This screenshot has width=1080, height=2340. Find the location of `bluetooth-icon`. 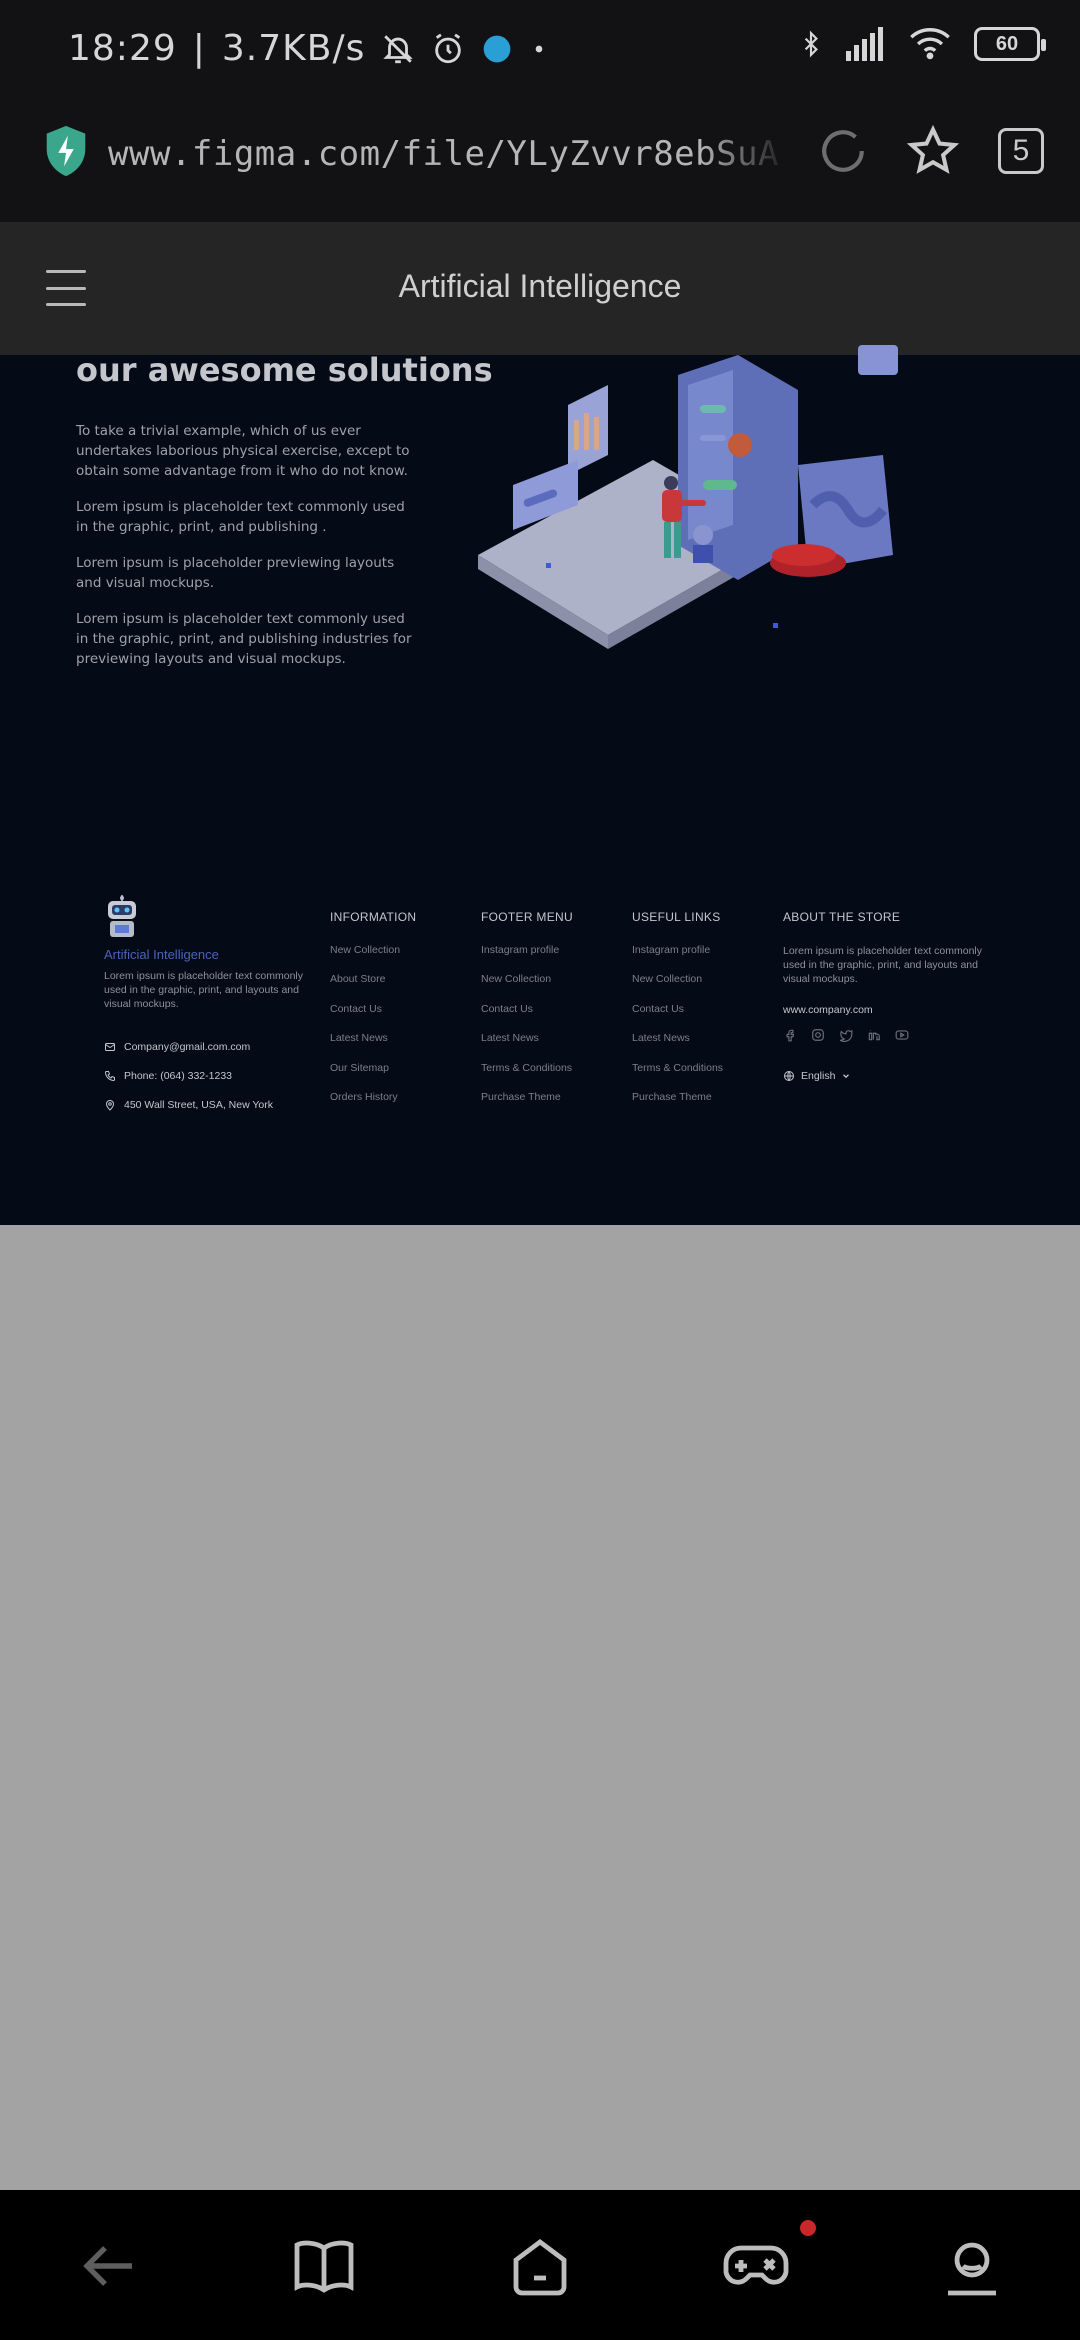

bluetooth-icon is located at coordinates (811, 44).